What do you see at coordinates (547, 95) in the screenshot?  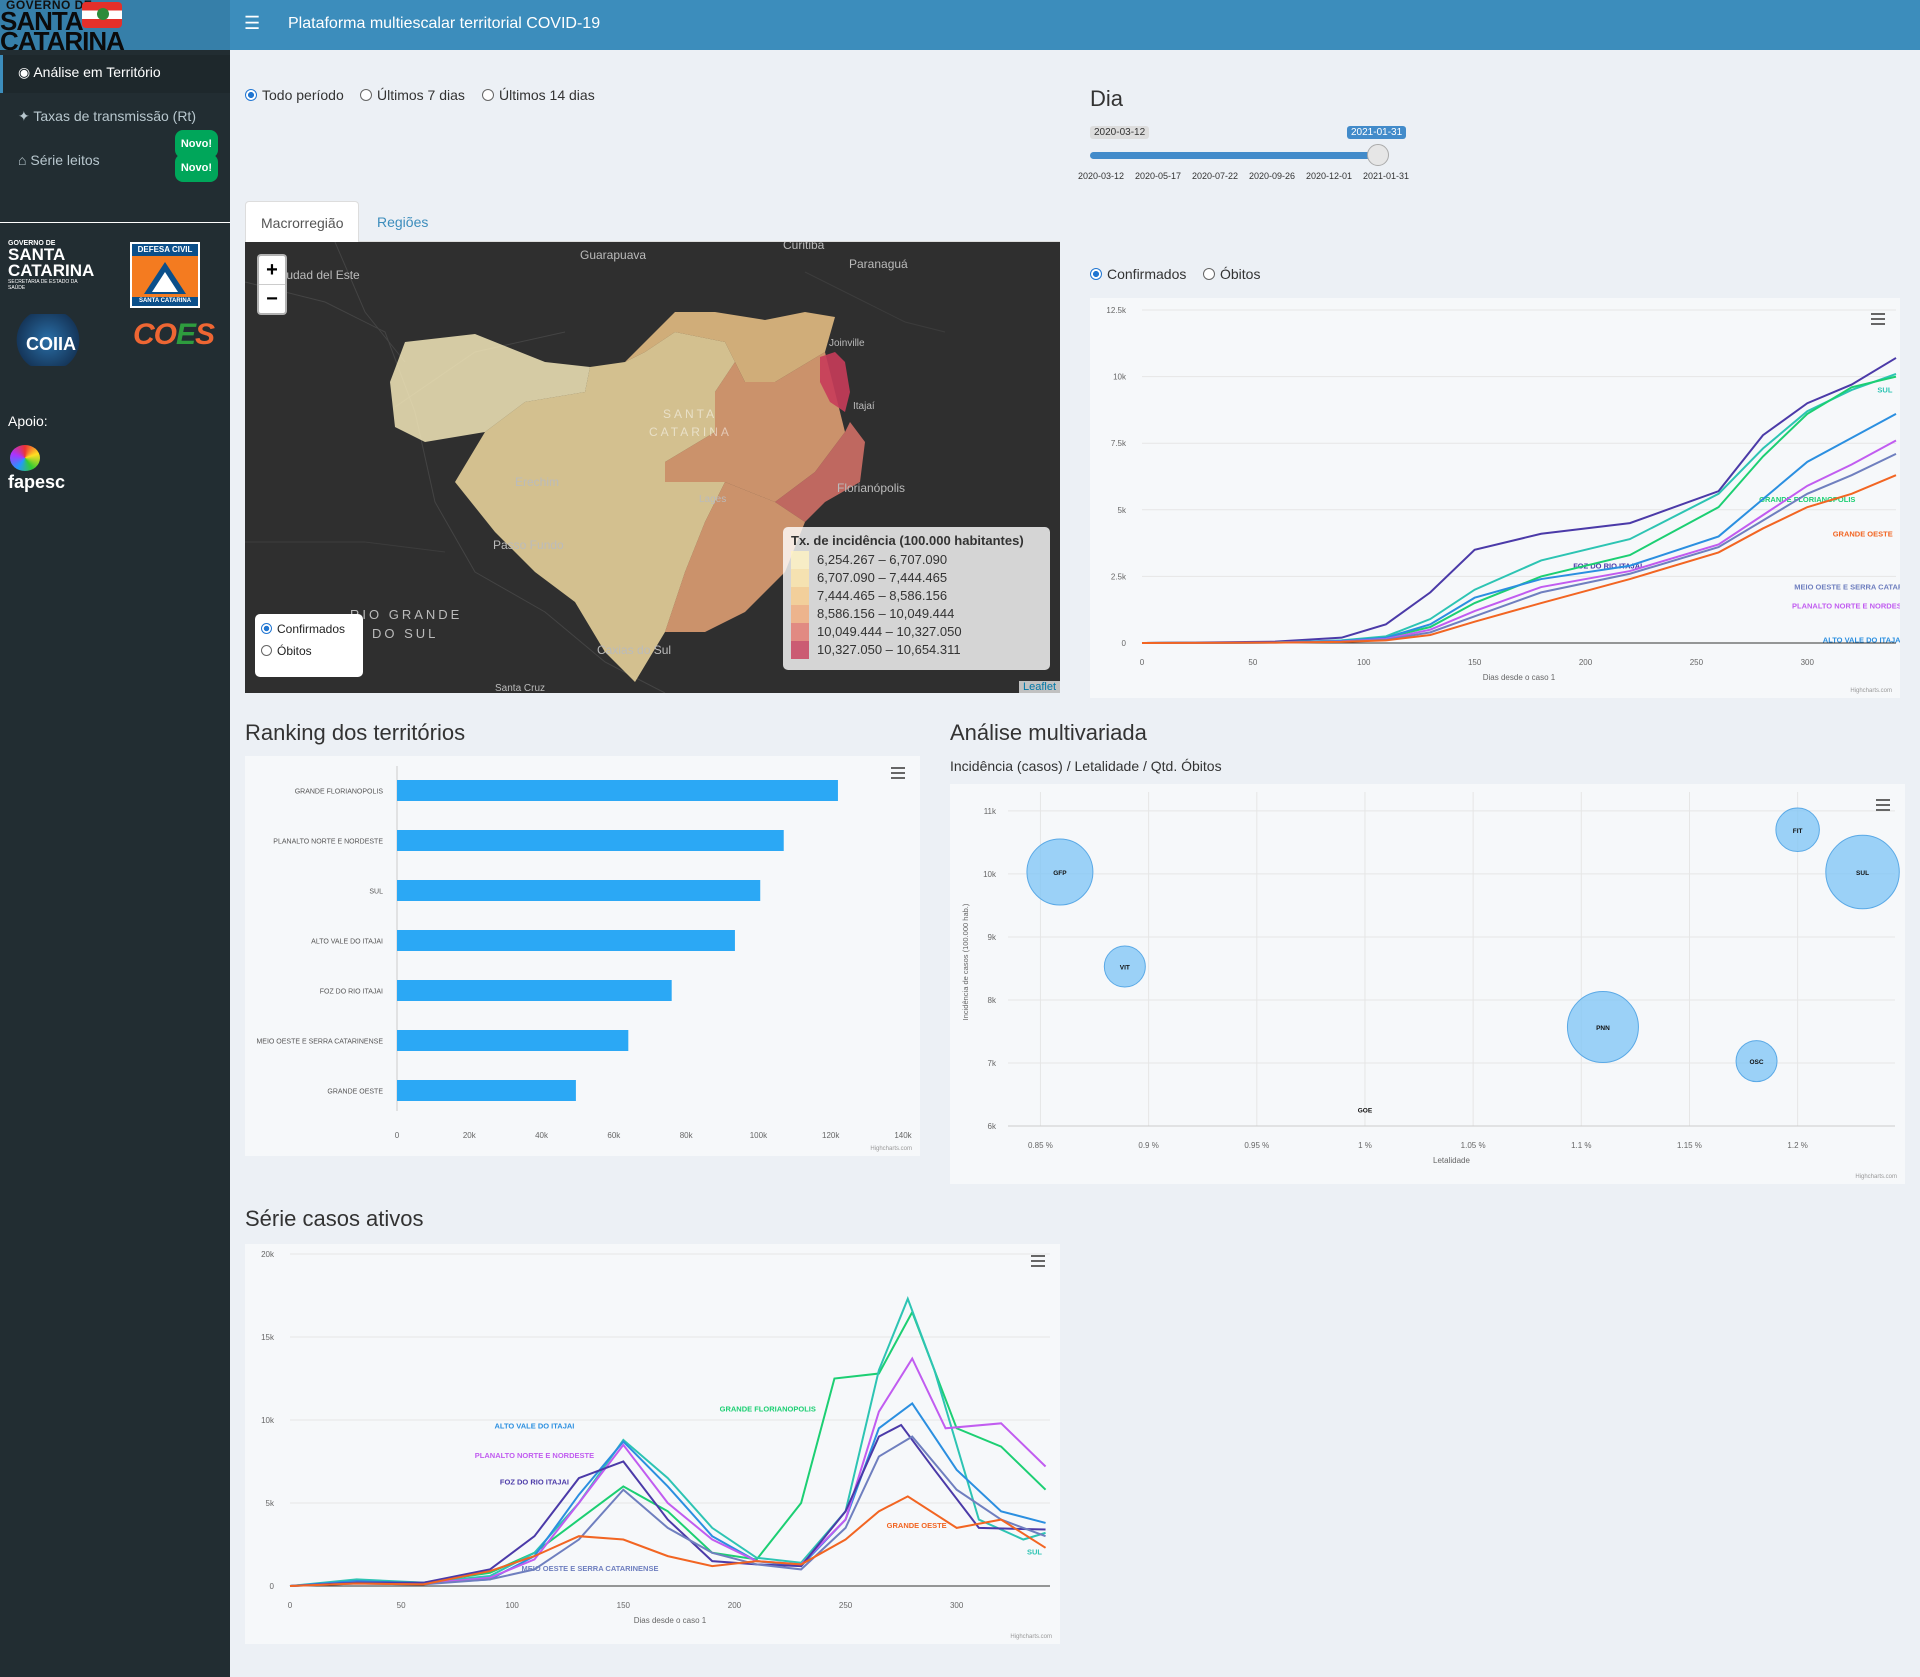 I see `period-14d-label: Últimos 14 dias` at bounding box center [547, 95].